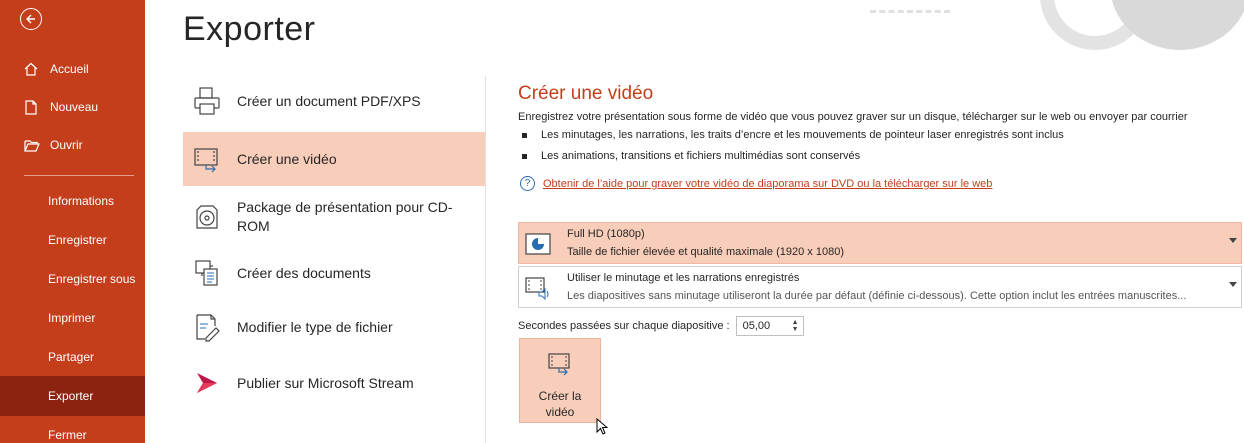  Describe the element at coordinates (344, 216) in the screenshot. I see `option-label: Package de présentation pour CD-ROM` at that location.